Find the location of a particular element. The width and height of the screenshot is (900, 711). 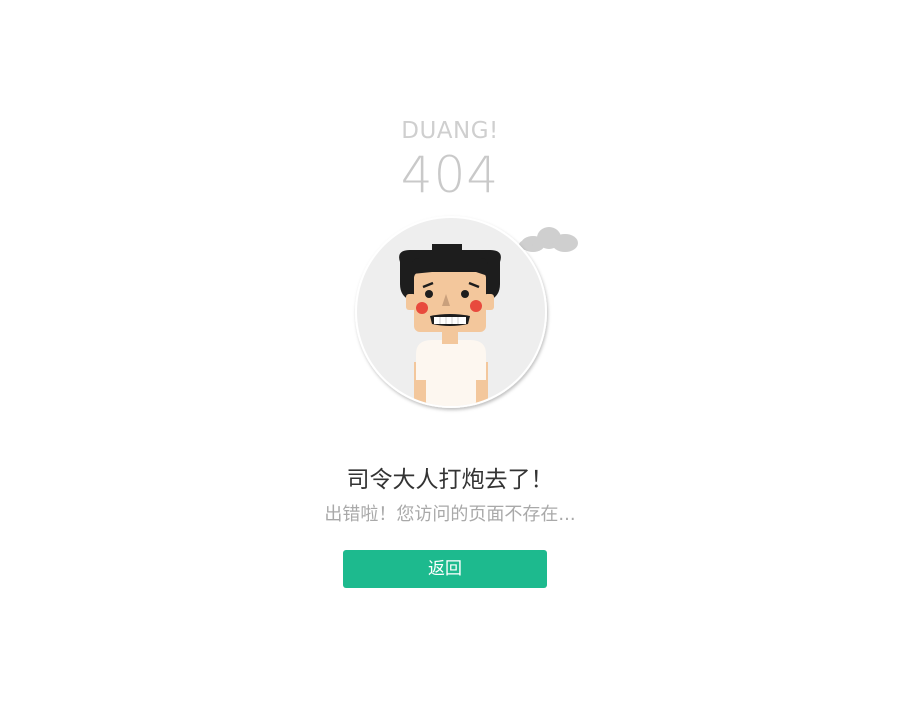

error-illustration is located at coordinates (470, 314).